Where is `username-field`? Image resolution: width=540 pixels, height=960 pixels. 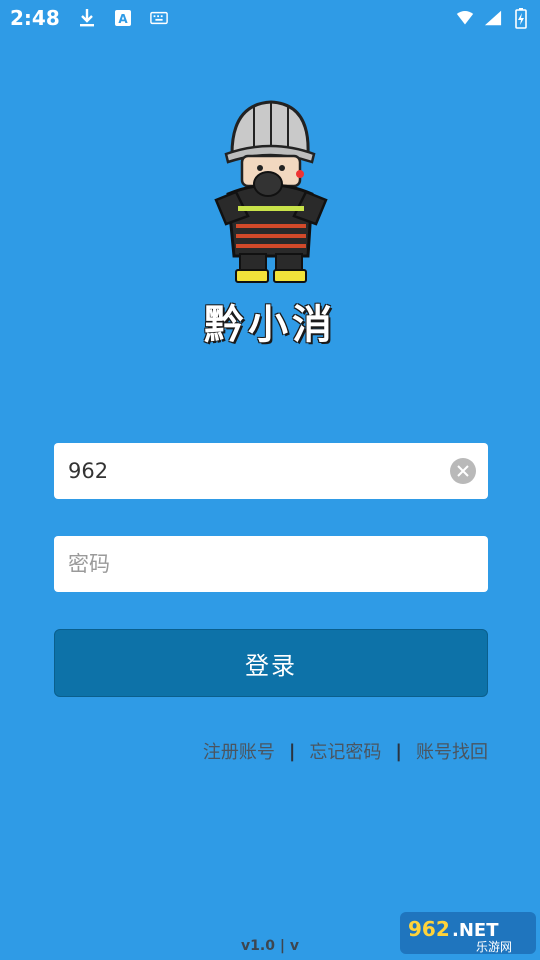 username-field is located at coordinates (271, 471).